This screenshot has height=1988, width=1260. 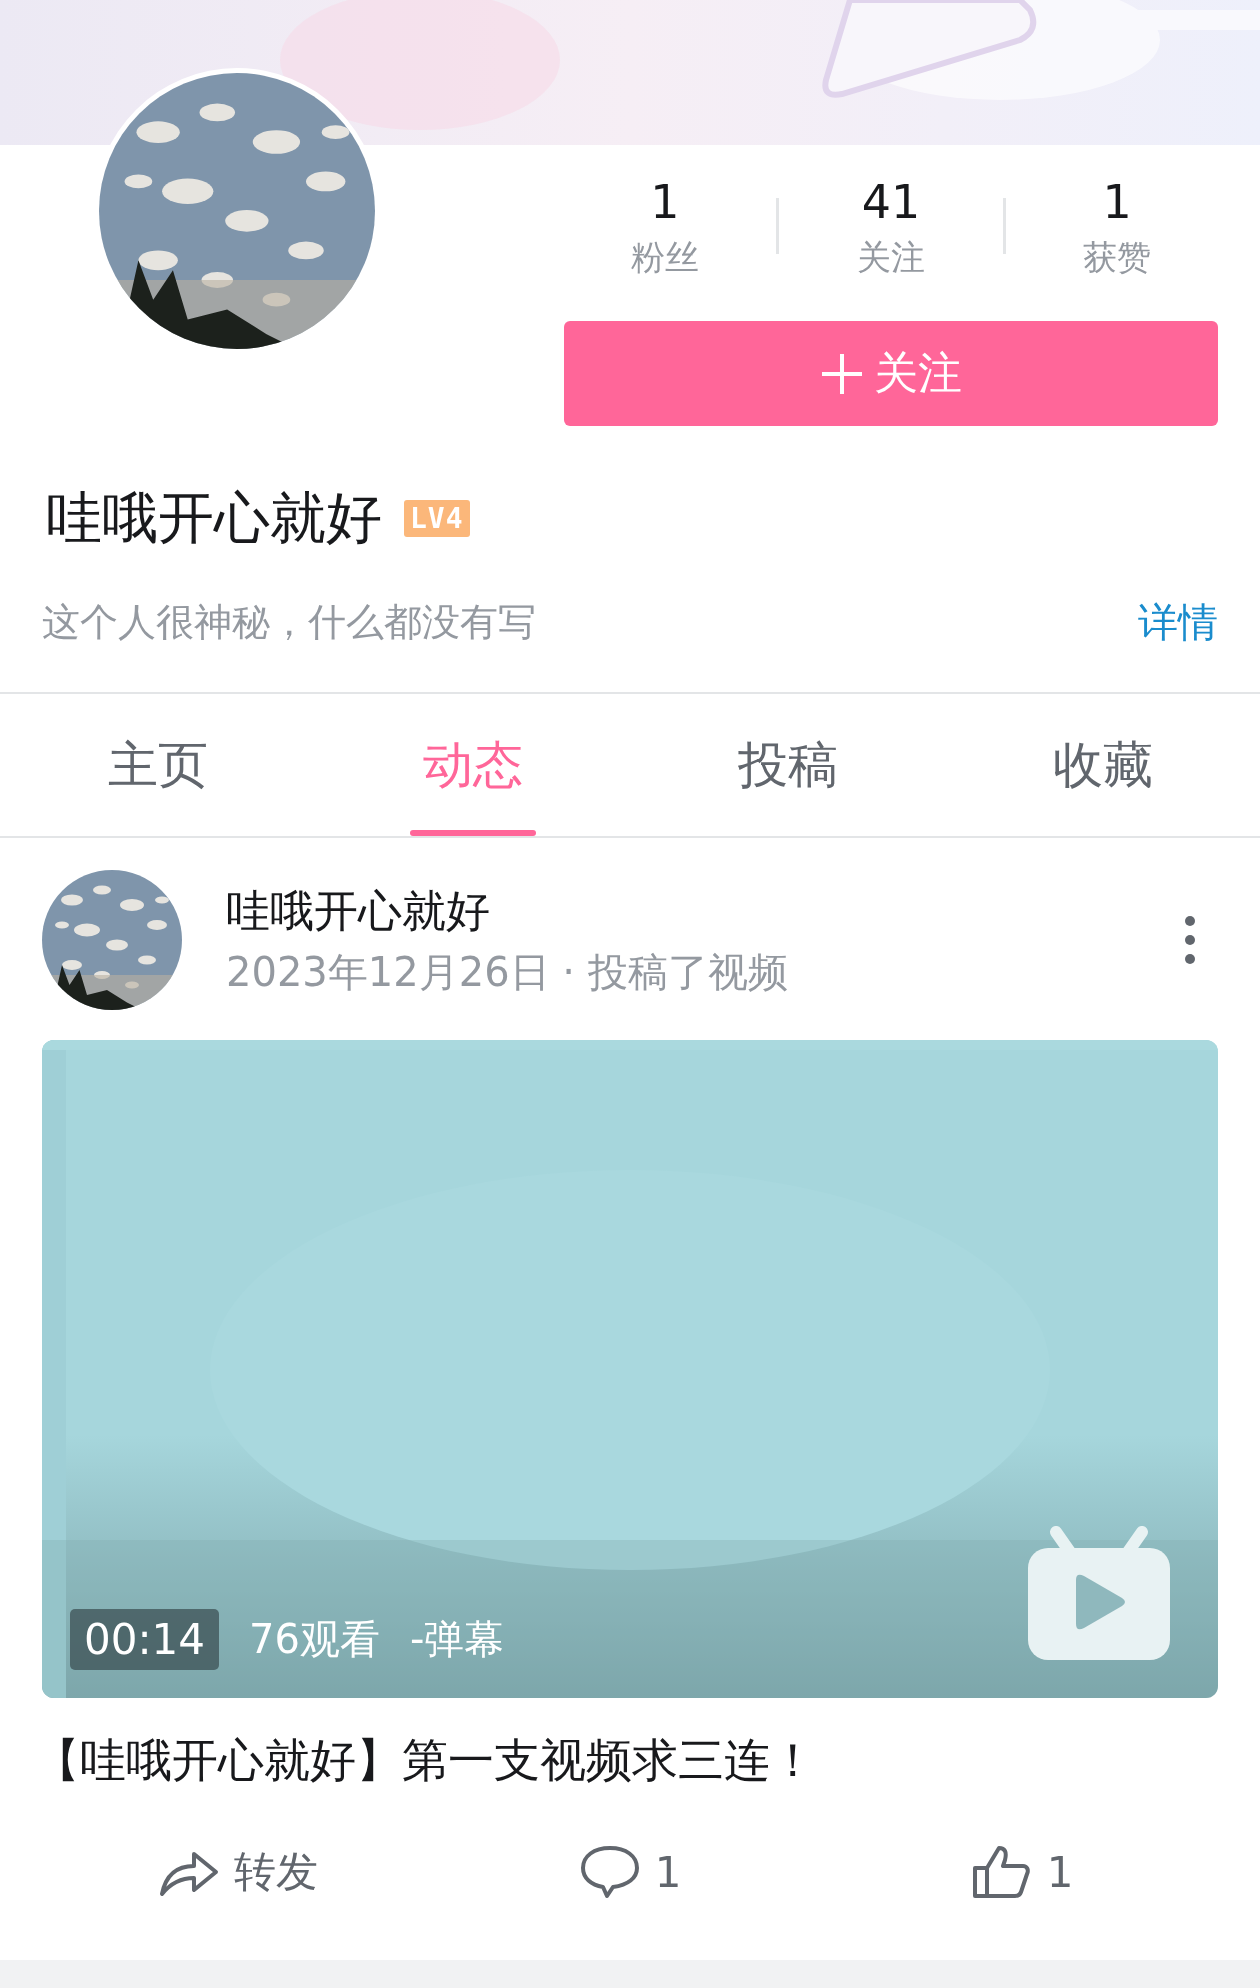 What do you see at coordinates (214, 518) in the screenshot?
I see `username: 哇哦开心就好` at bounding box center [214, 518].